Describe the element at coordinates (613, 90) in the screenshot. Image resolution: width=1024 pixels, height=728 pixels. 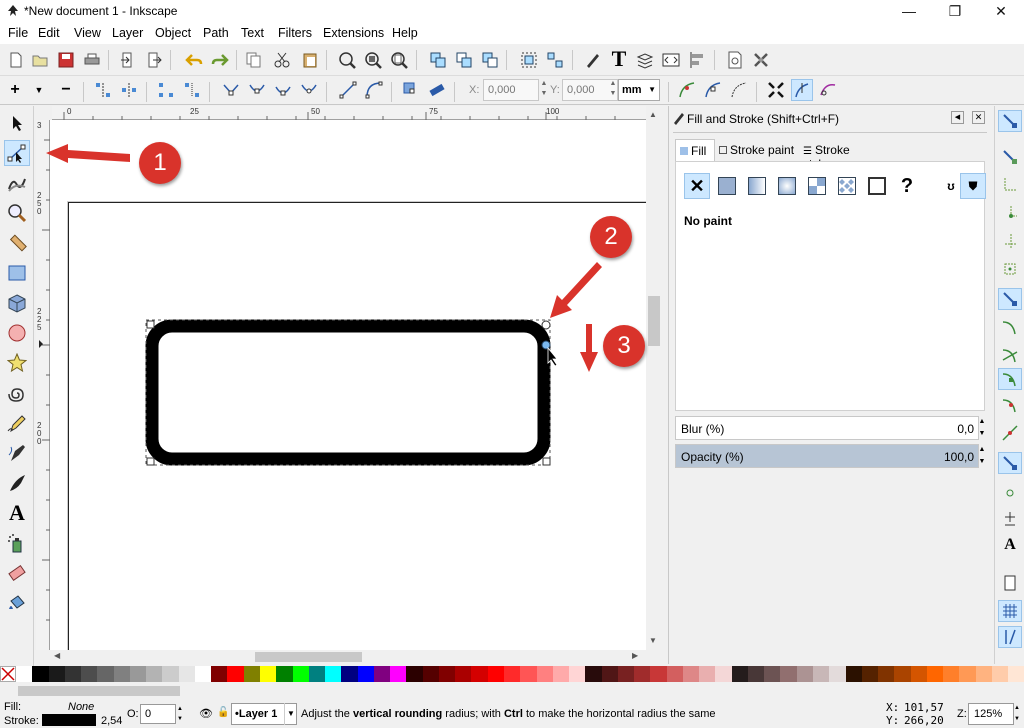
I see `y-spinner: ▲ ▼` at that location.